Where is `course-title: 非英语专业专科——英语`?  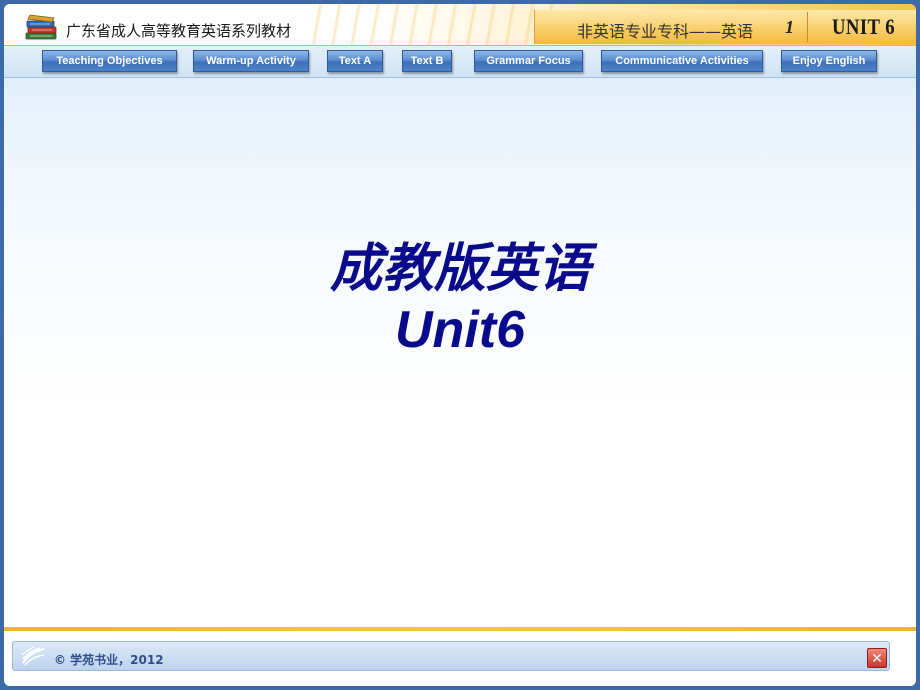 course-title: 非英语专业专科——英语 is located at coordinates (665, 31).